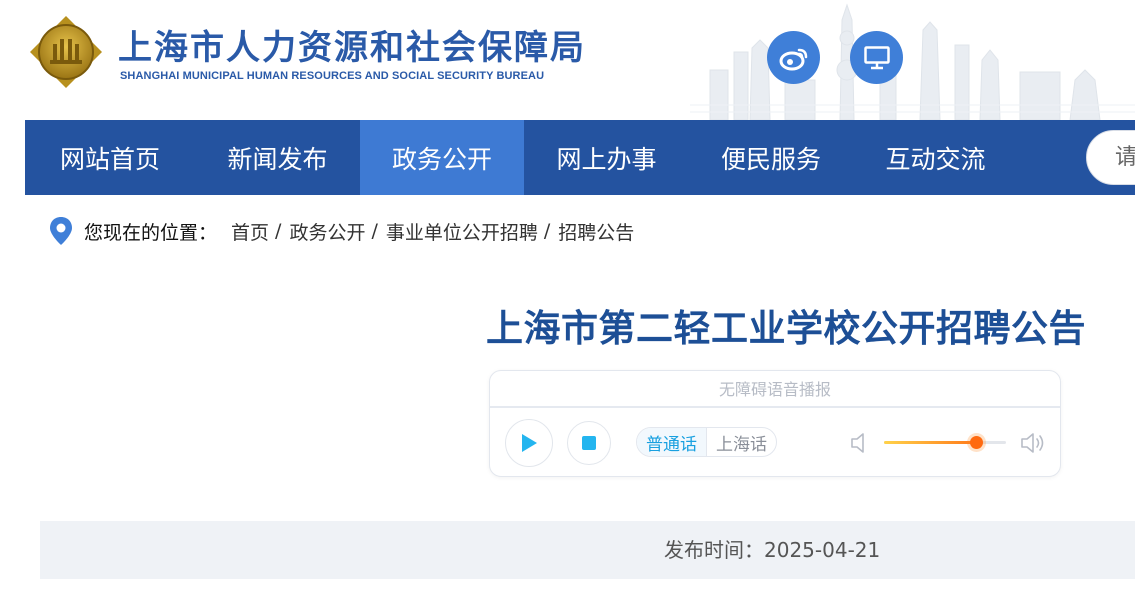 The width and height of the screenshot is (1135, 602). What do you see at coordinates (110, 157) in the screenshot?
I see `nav-item-home: 网站首页` at bounding box center [110, 157].